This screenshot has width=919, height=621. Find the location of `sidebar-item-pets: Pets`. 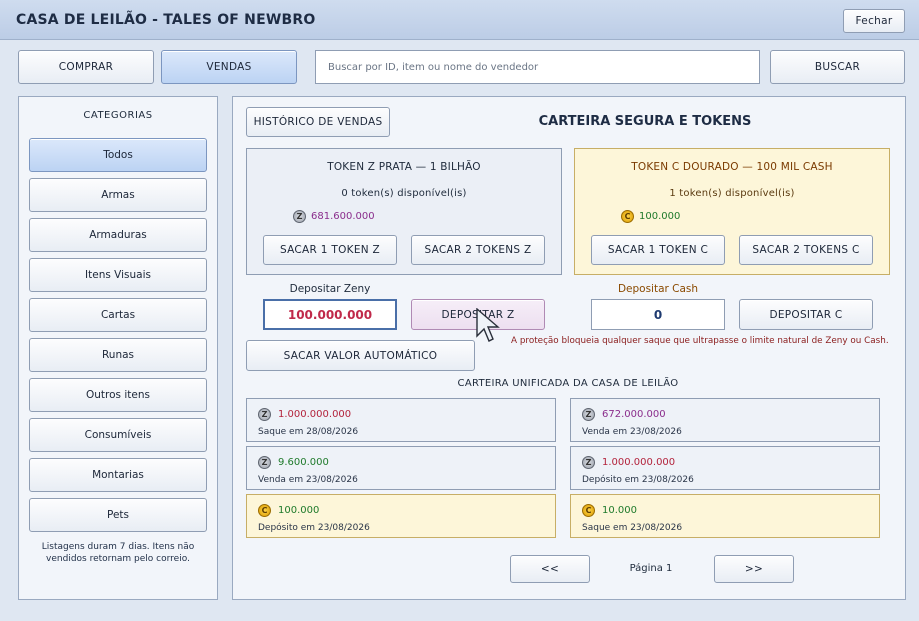

sidebar-item-pets: Pets is located at coordinates (118, 515).